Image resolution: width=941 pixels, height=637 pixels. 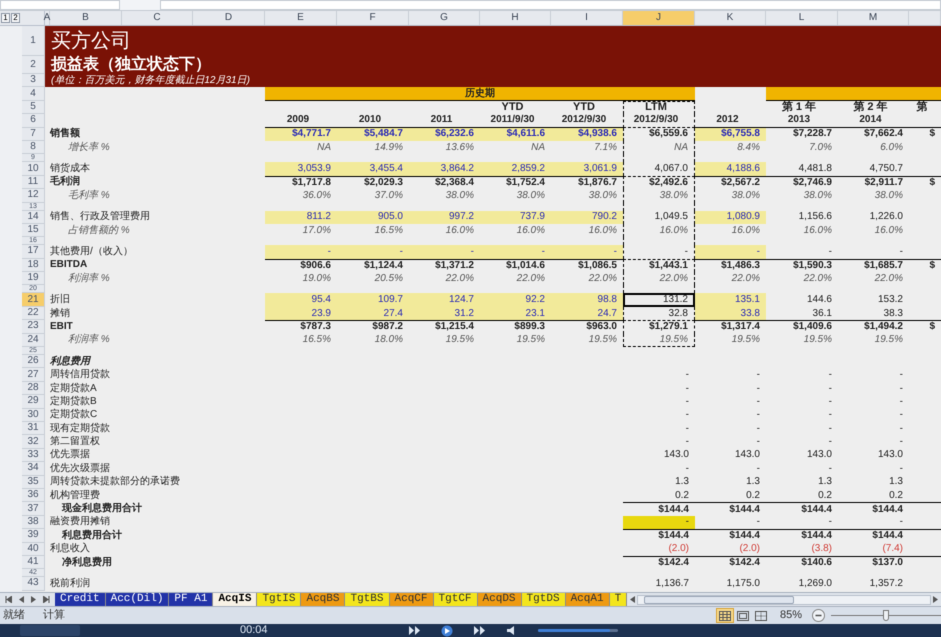 What do you see at coordinates (33, 134) in the screenshot?
I see `row-header: 7` at bounding box center [33, 134].